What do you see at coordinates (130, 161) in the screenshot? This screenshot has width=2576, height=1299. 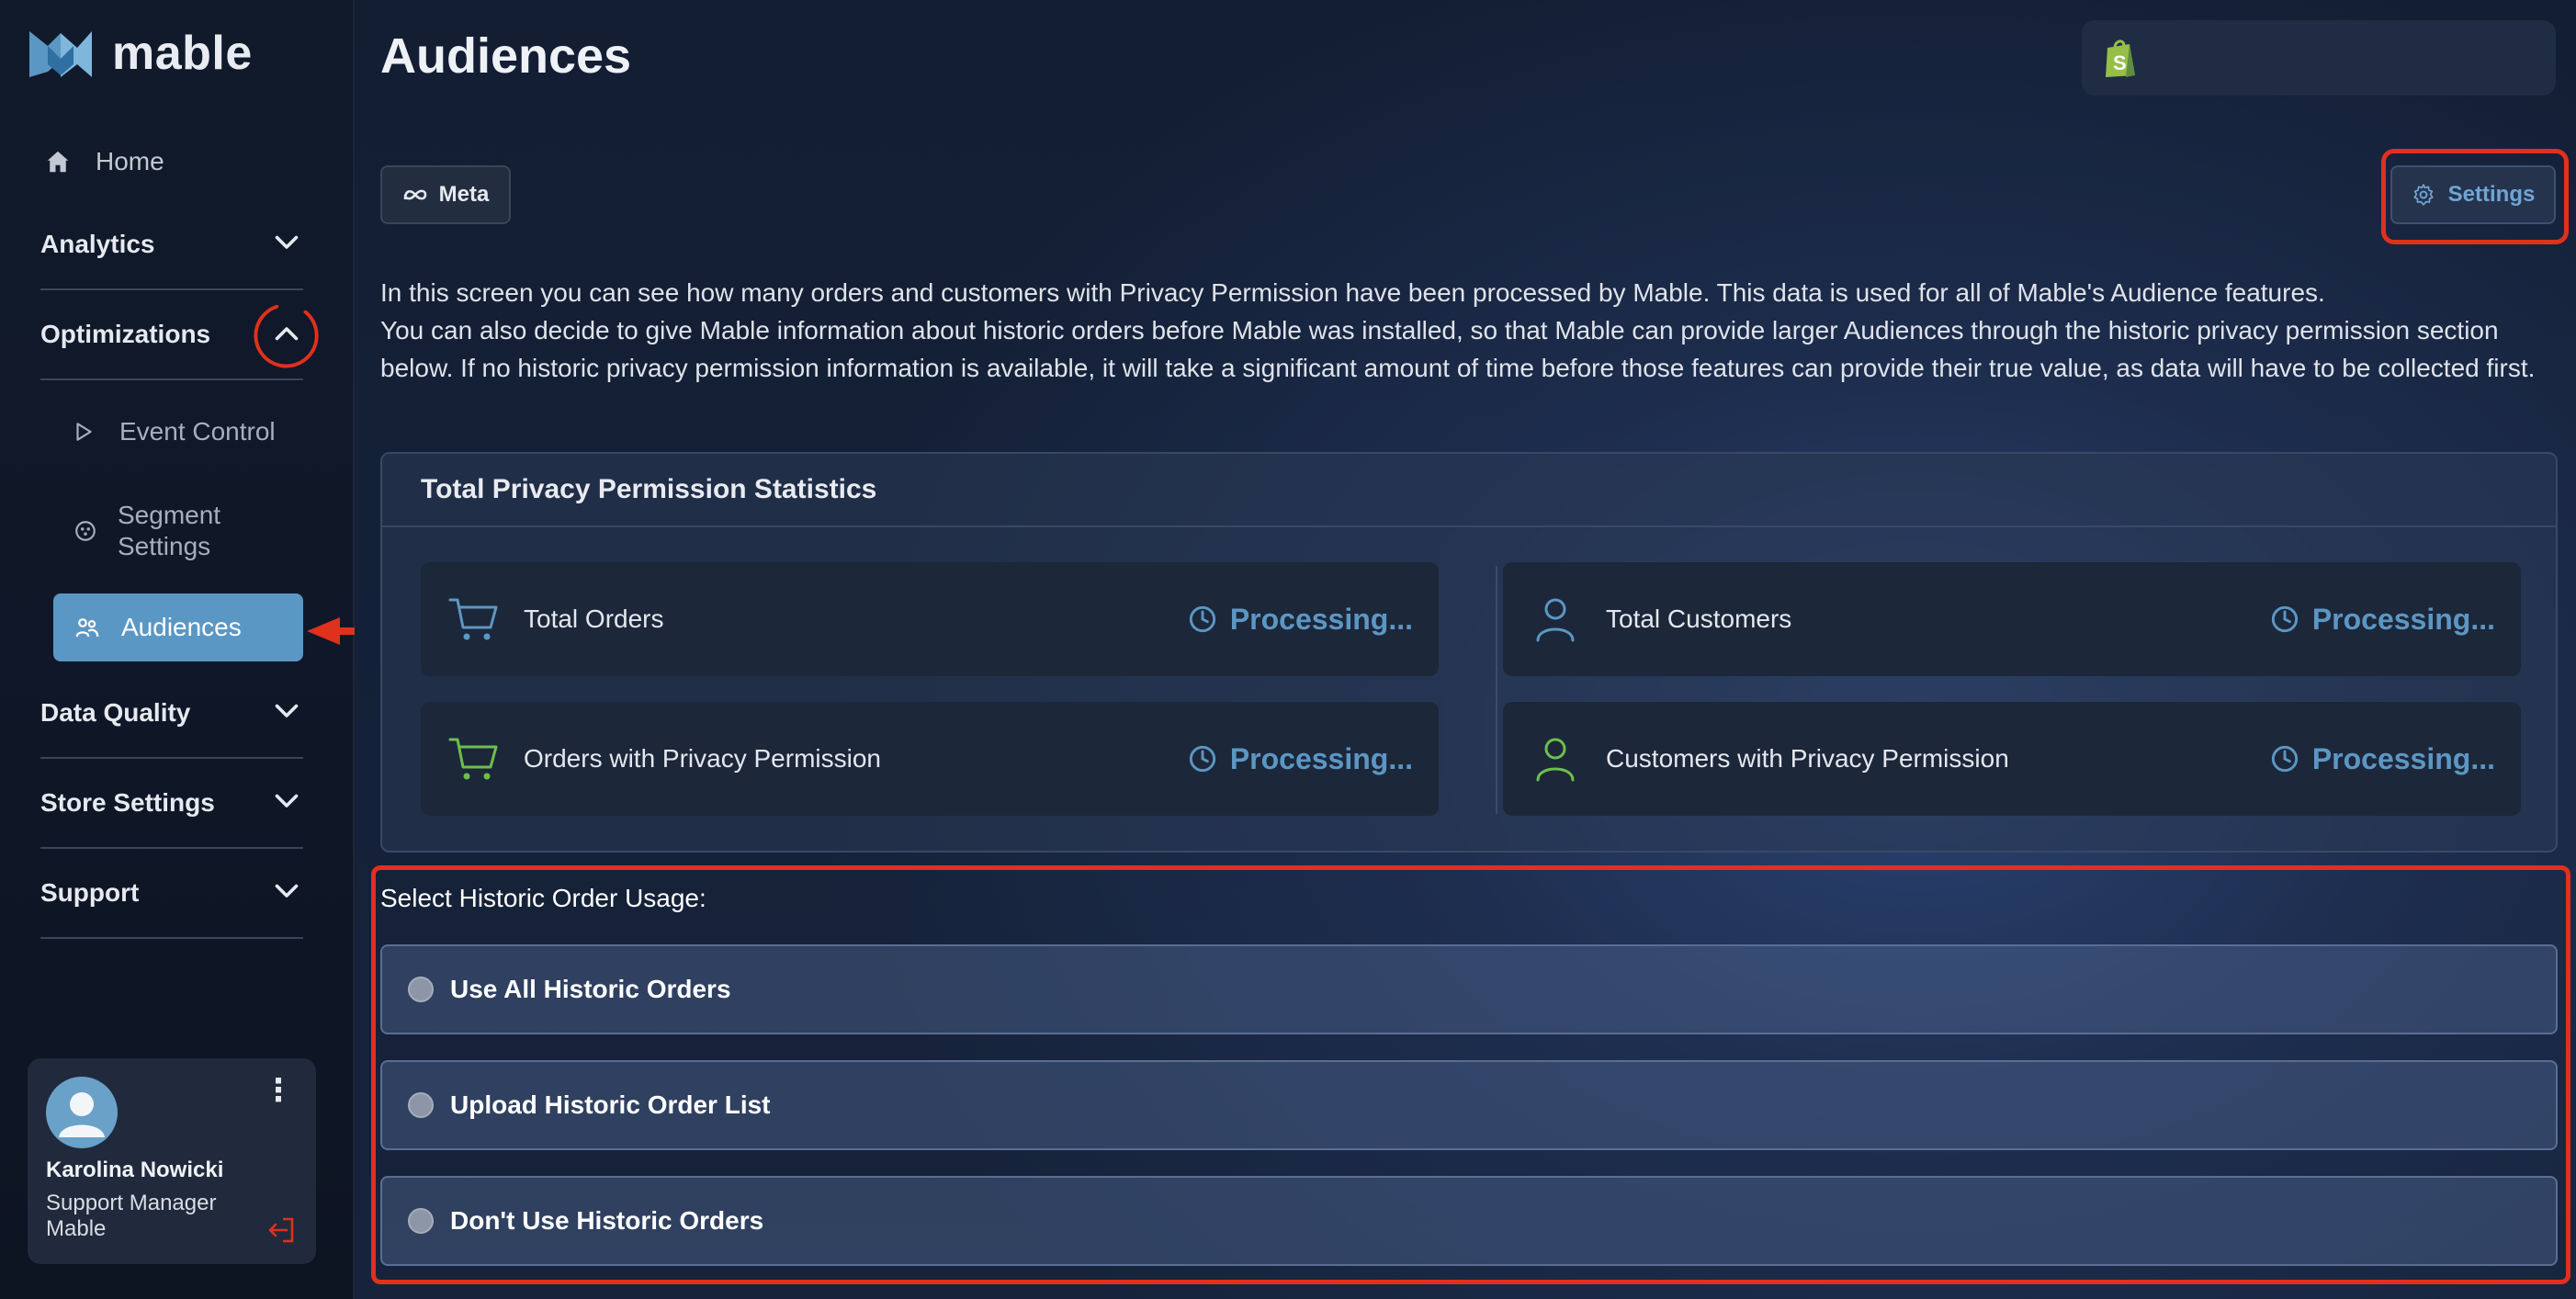 I see `sidebar-item-label: Home` at bounding box center [130, 161].